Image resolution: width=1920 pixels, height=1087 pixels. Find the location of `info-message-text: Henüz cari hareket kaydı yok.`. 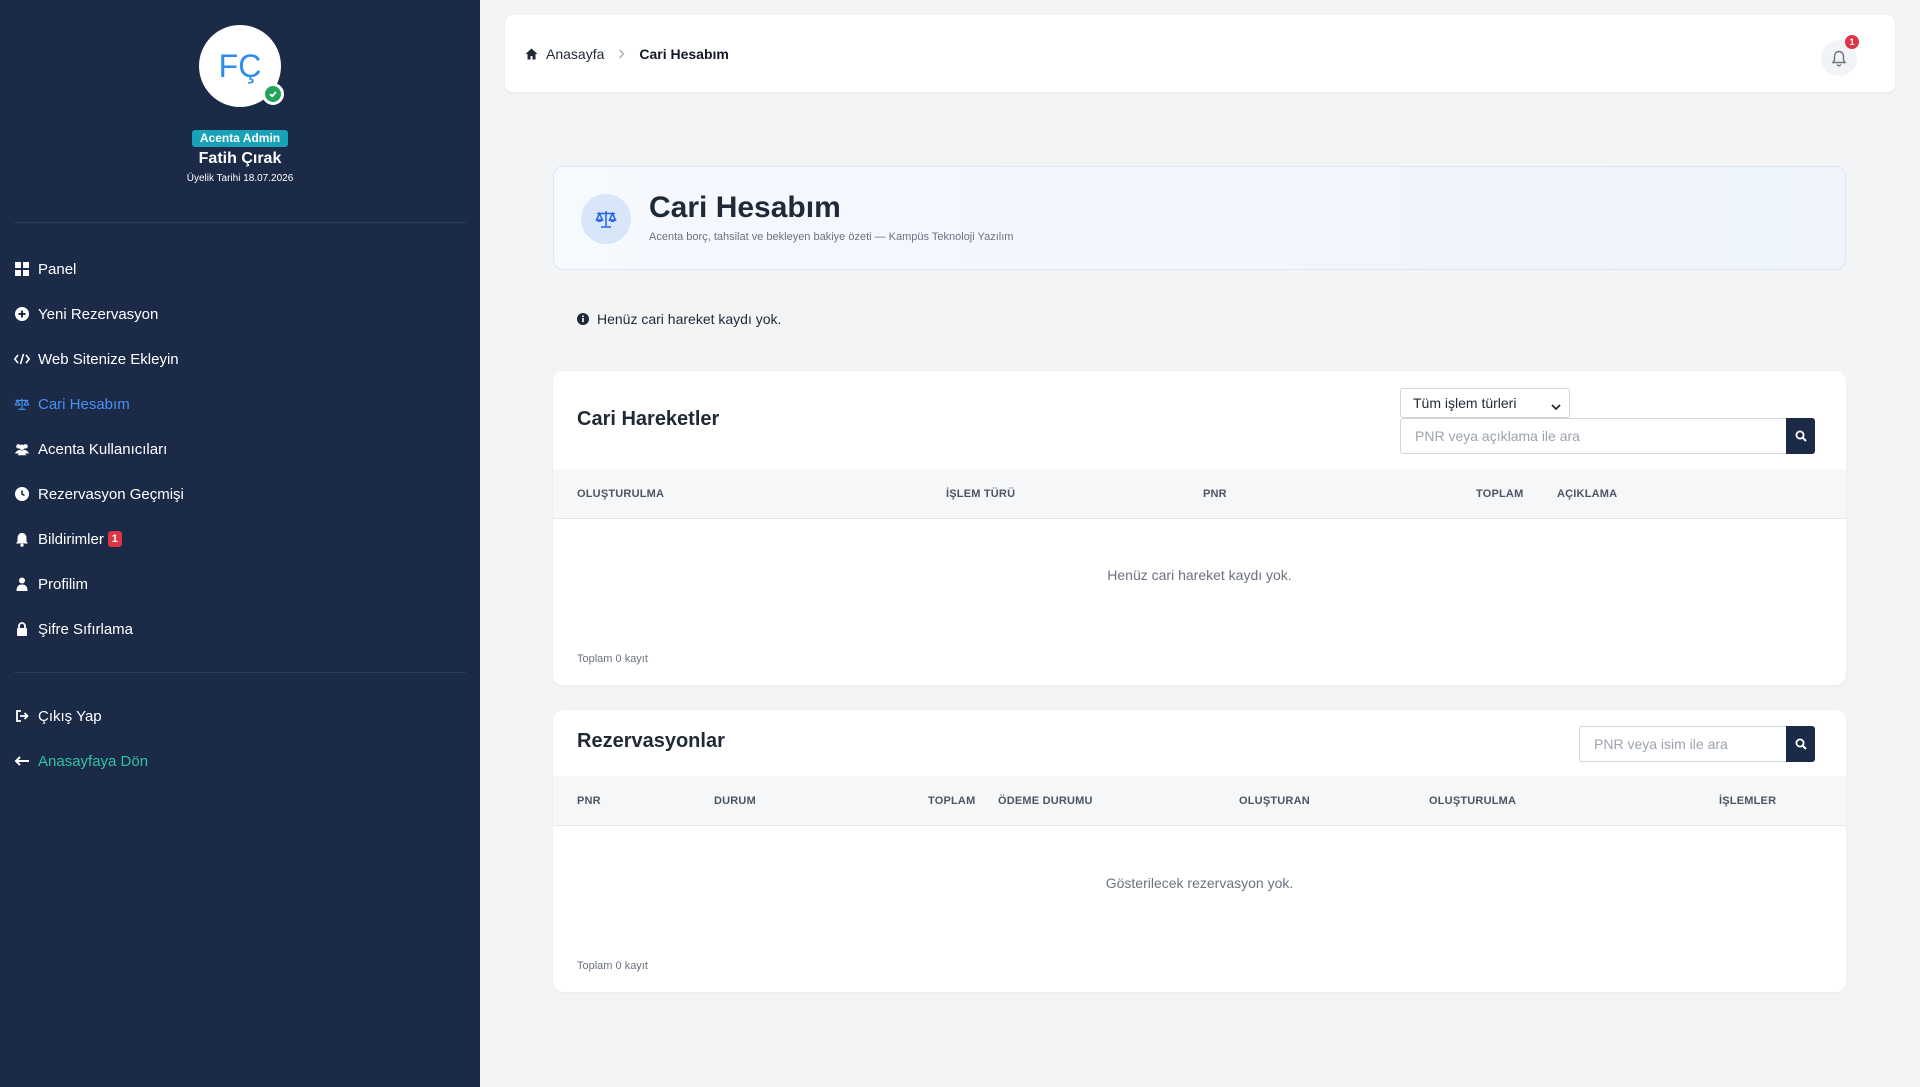

info-message-text: Henüz cari hareket kaydı yok. is located at coordinates (689, 319).